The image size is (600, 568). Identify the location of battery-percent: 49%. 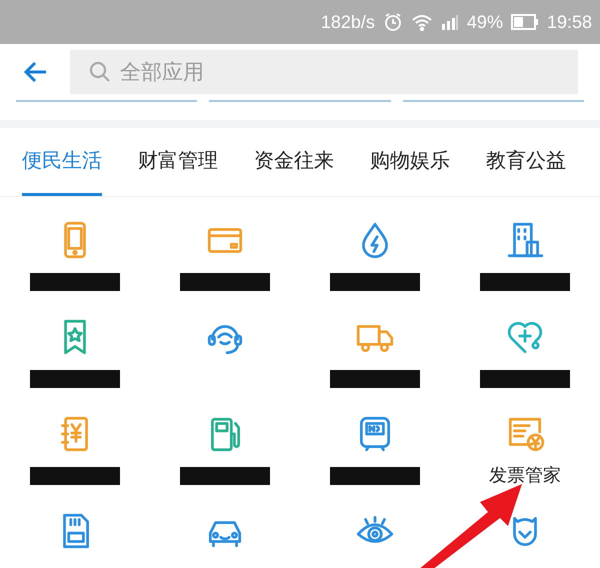
(484, 22).